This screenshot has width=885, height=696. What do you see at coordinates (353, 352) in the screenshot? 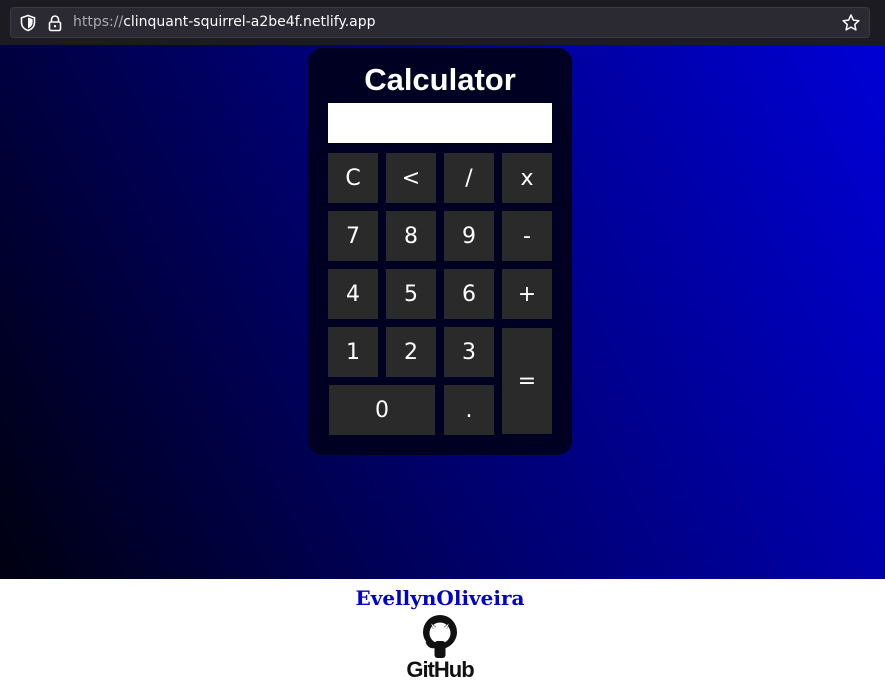
I see `digit-1-button: 1` at bounding box center [353, 352].